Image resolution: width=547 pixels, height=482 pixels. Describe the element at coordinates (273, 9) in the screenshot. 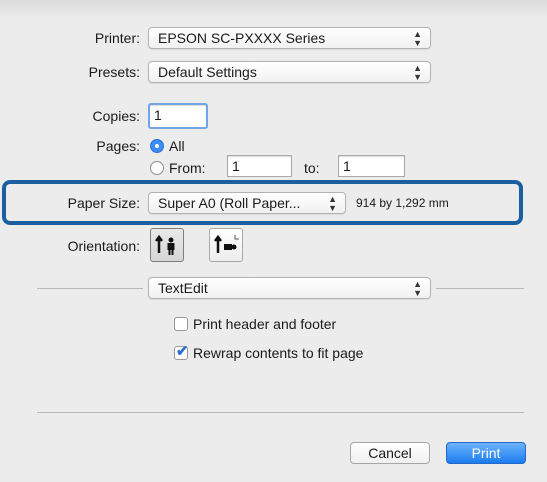

I see `dialog-top-edge` at that location.